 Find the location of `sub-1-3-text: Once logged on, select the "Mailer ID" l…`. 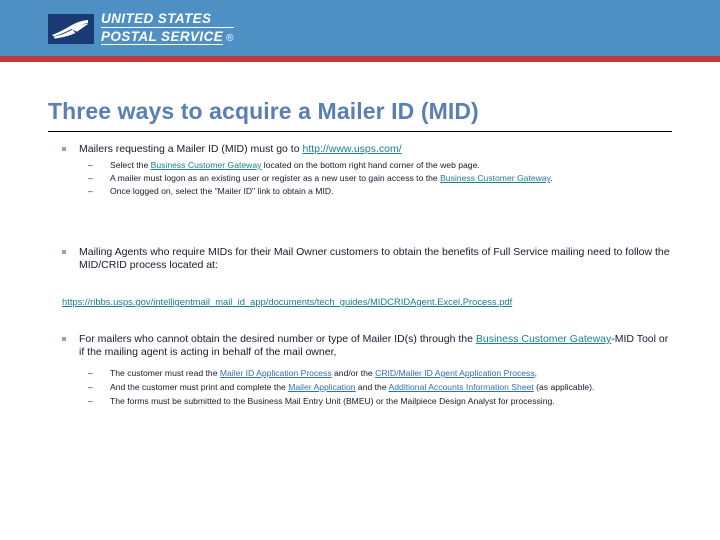

sub-1-3-text: Once logged on, select the "Mailer ID" l… is located at coordinates (222, 191).